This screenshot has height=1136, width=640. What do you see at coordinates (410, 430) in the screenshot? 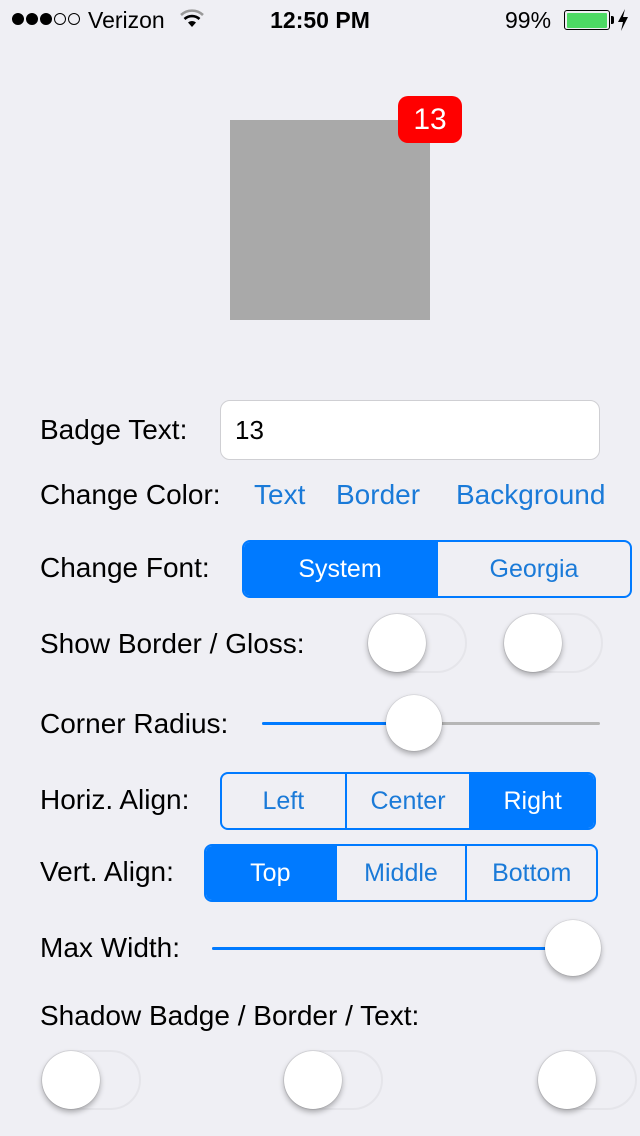
I see `badge-text-input` at bounding box center [410, 430].